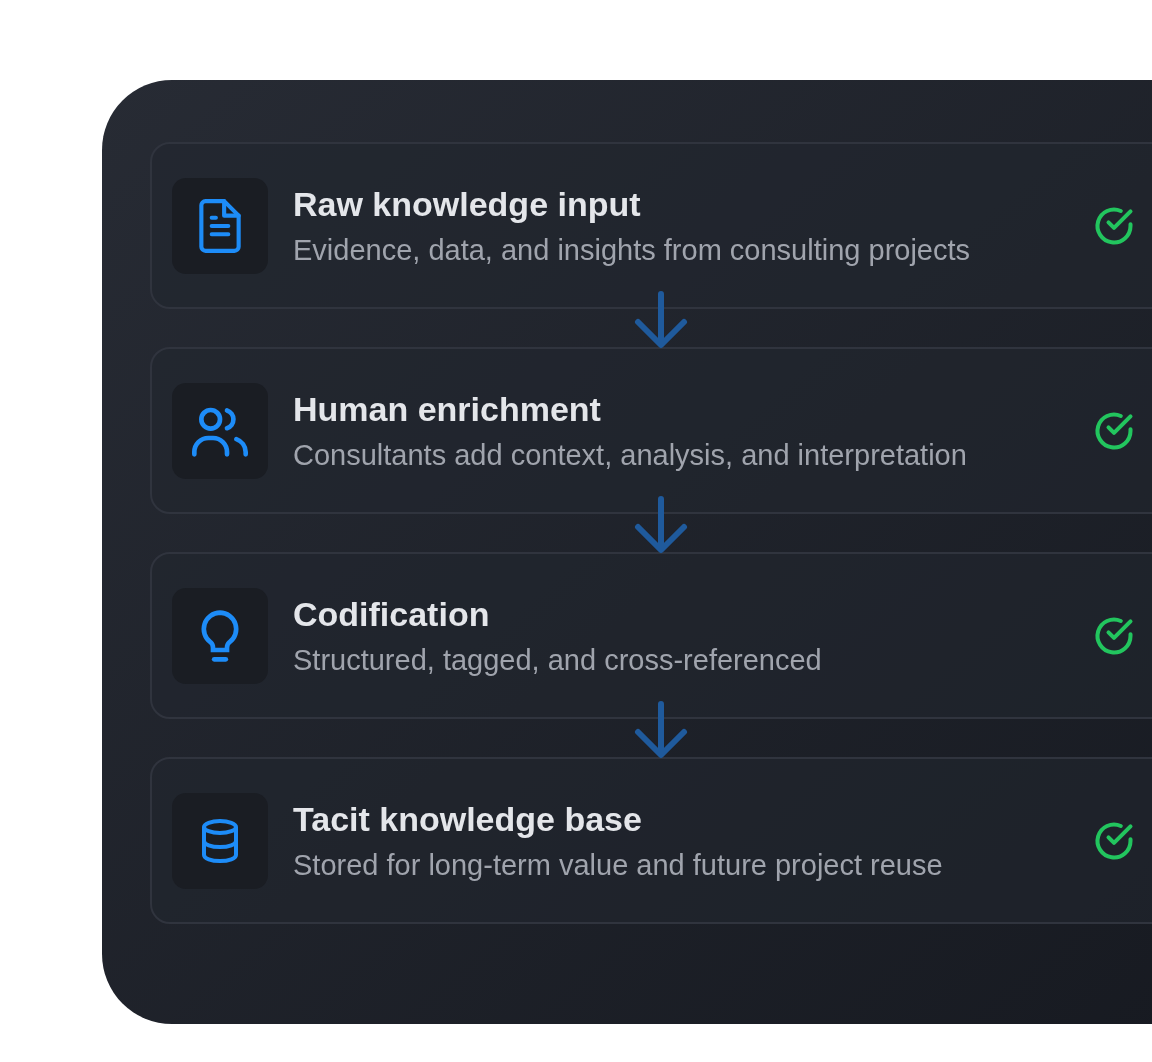  I want to click on step-title: Human enrichment, so click(447, 410).